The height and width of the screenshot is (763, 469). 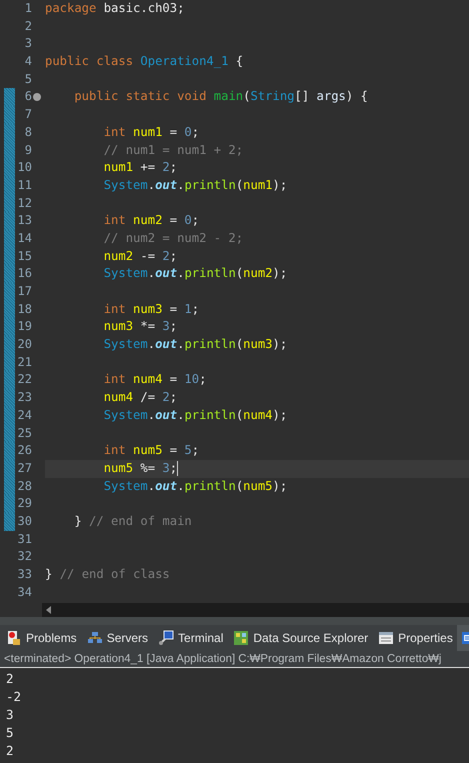 What do you see at coordinates (24, 362) in the screenshot?
I see `line-number: 21` at bounding box center [24, 362].